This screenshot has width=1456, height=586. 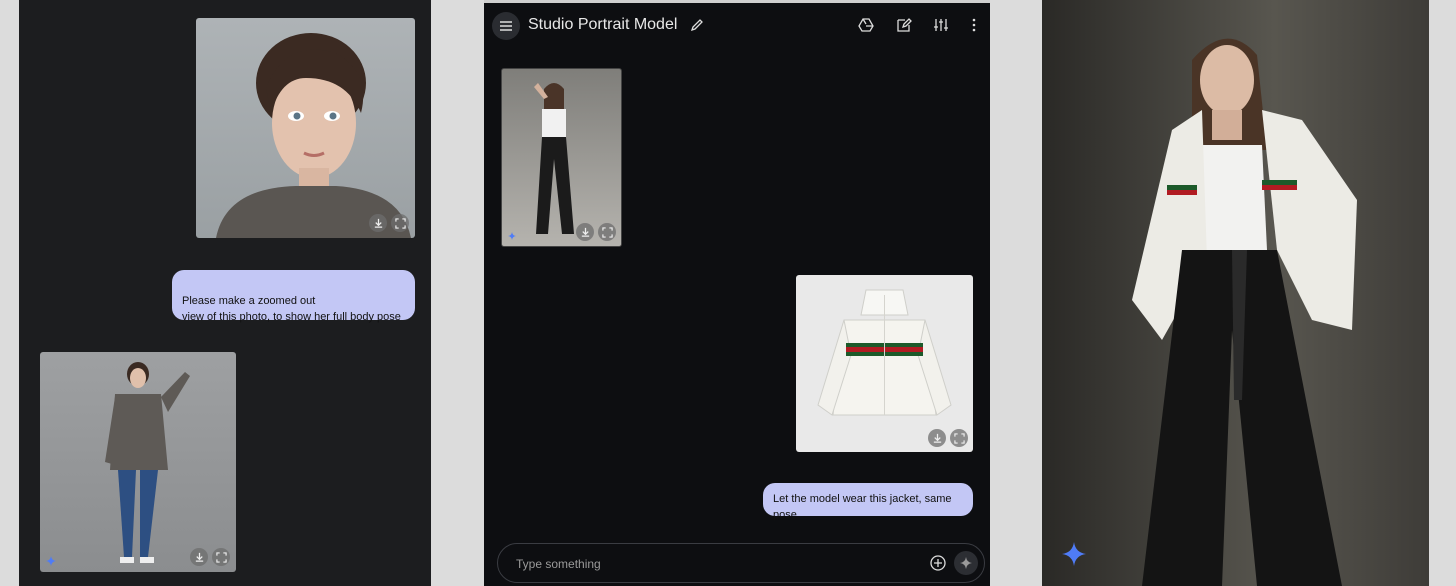 What do you see at coordinates (974, 25) in the screenshot?
I see `more-options-icon` at bounding box center [974, 25].